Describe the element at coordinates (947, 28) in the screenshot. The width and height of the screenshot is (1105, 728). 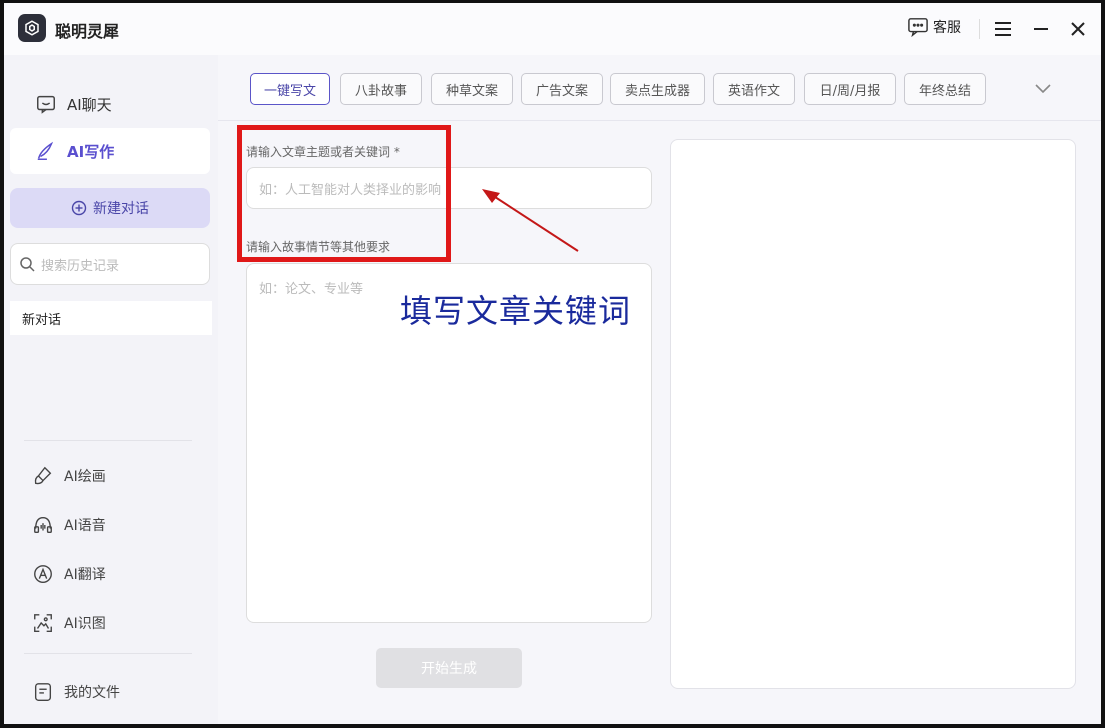
I see `customer-service-label: 客服` at that location.